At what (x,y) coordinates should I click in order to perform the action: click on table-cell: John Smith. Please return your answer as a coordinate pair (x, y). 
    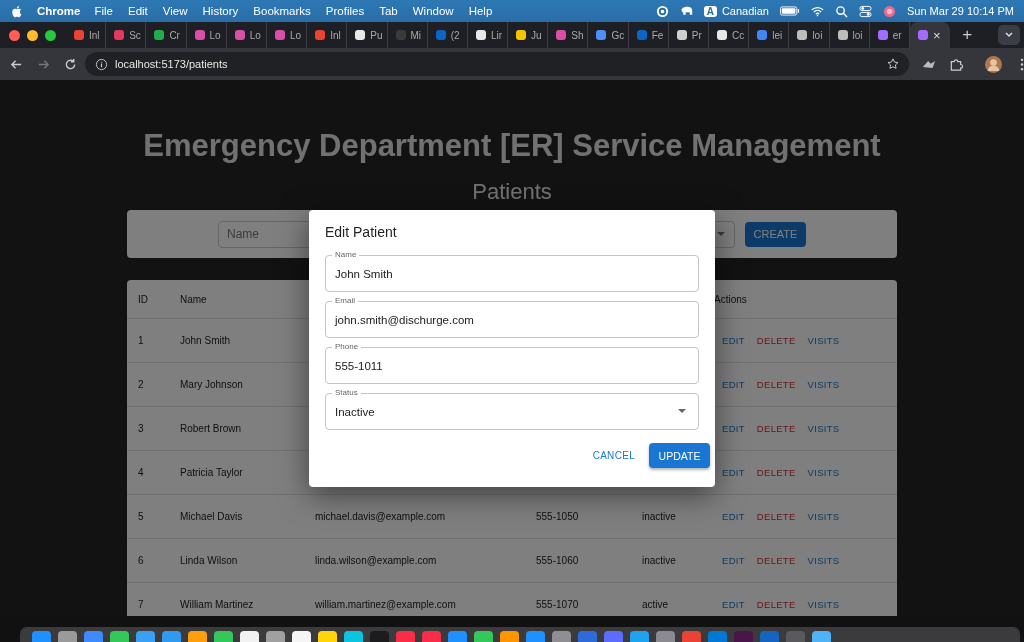
    Looking at the image, I should click on (205, 340).